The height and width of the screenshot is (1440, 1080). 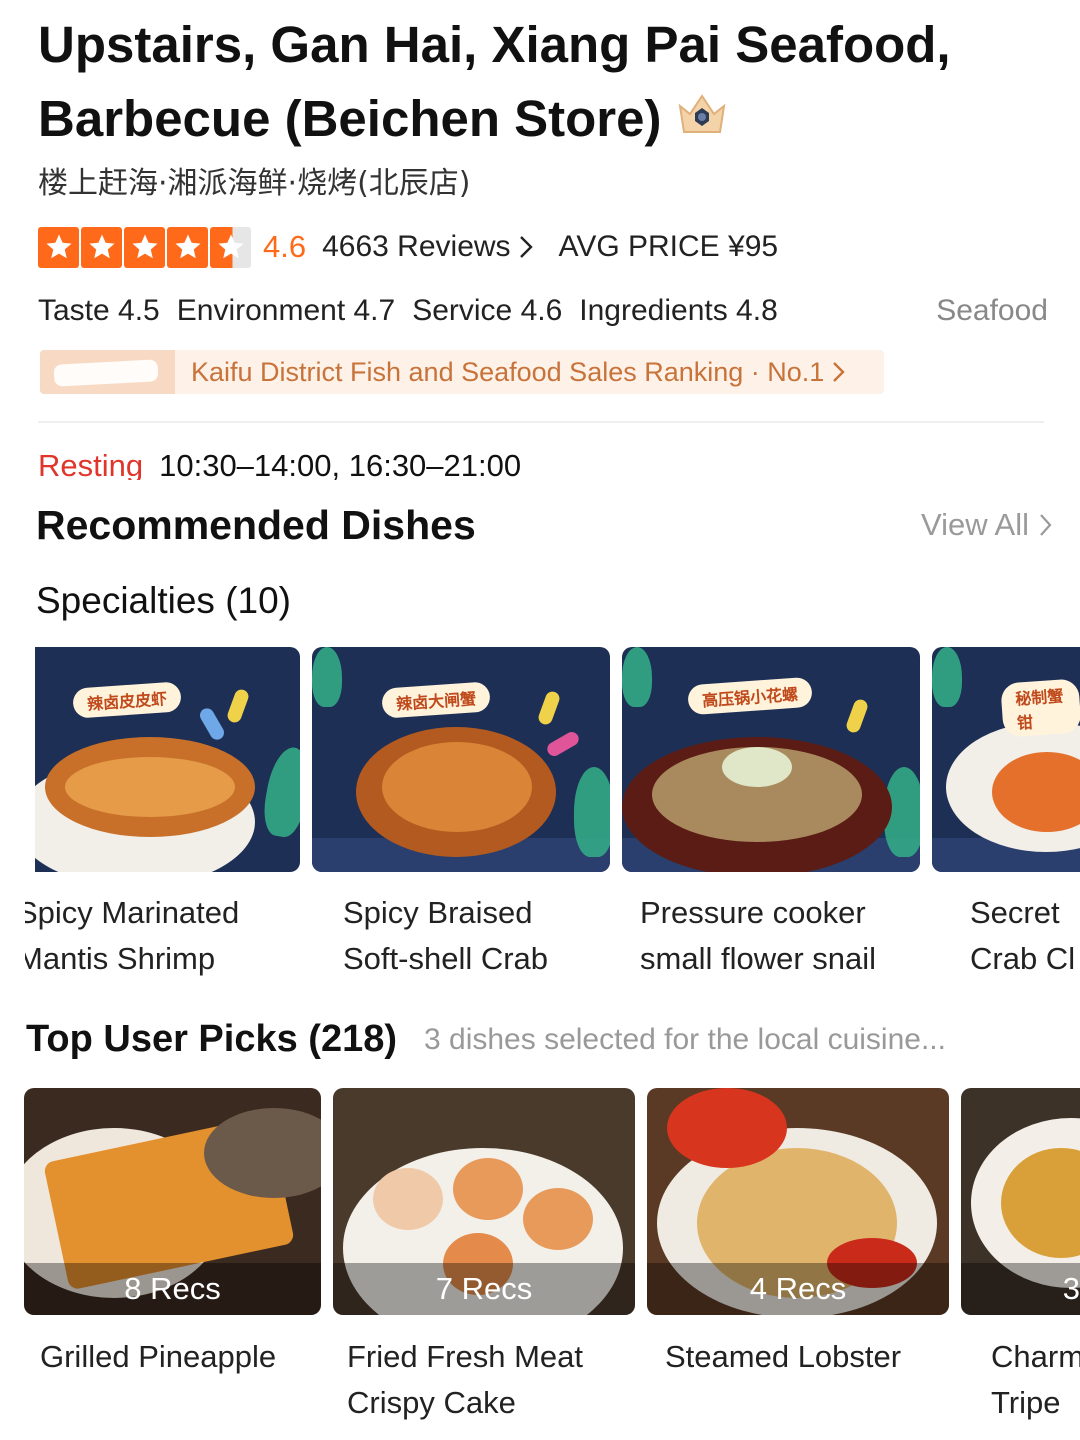 I want to click on dish-image: 辣卤皮皮虾, so click(x=167, y=759).